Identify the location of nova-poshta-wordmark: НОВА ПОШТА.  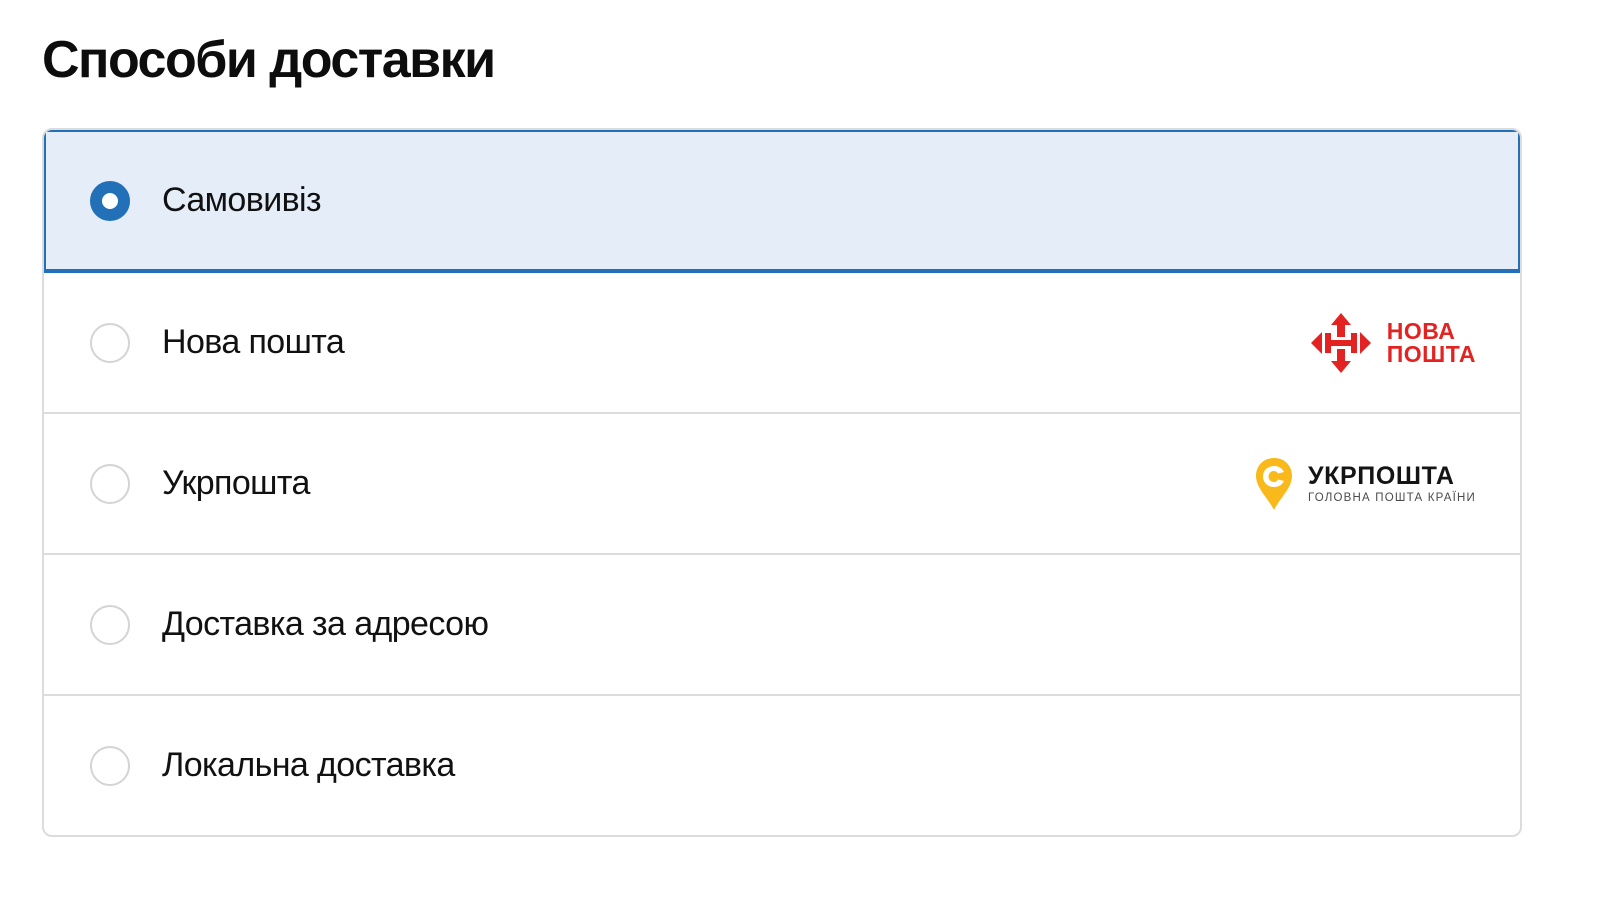
(1431, 342).